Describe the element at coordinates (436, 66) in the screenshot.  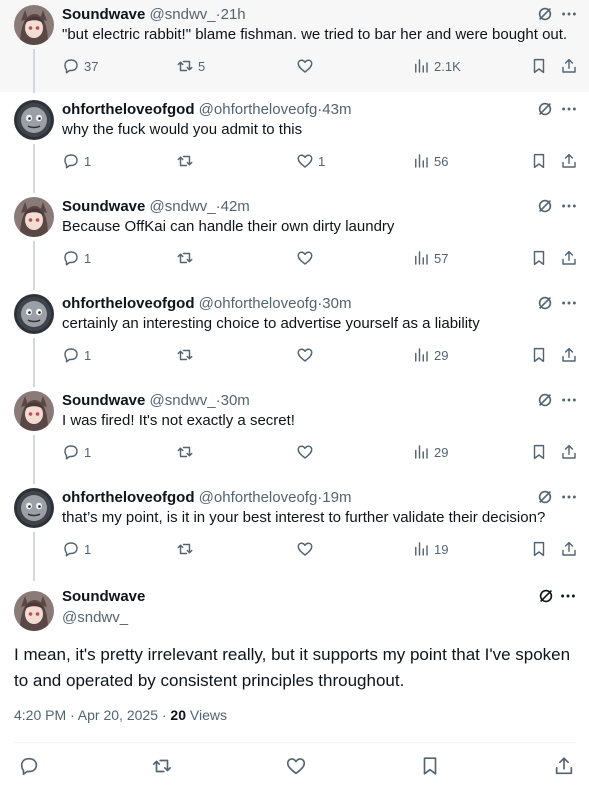
I see `views-button: 2.1K` at that location.